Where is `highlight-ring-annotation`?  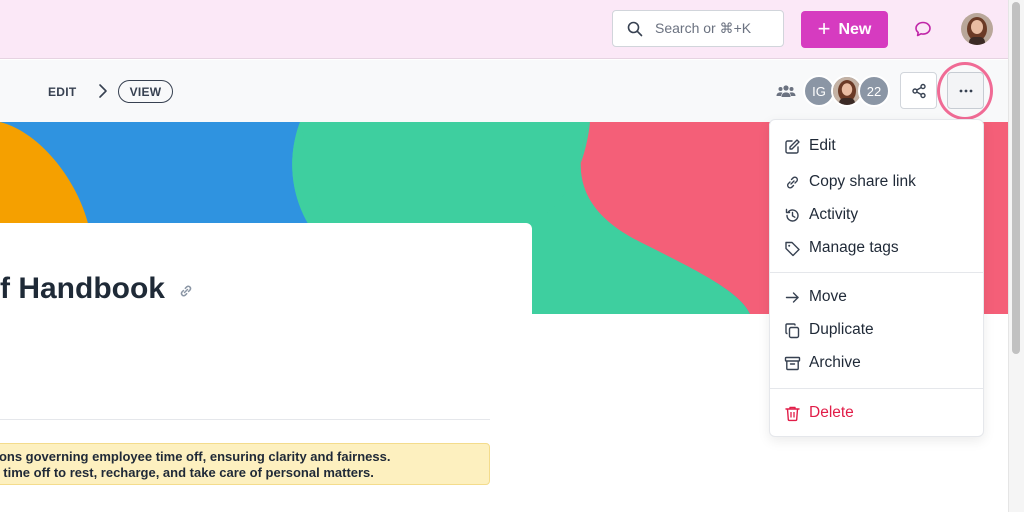
highlight-ring-annotation is located at coordinates (965, 91).